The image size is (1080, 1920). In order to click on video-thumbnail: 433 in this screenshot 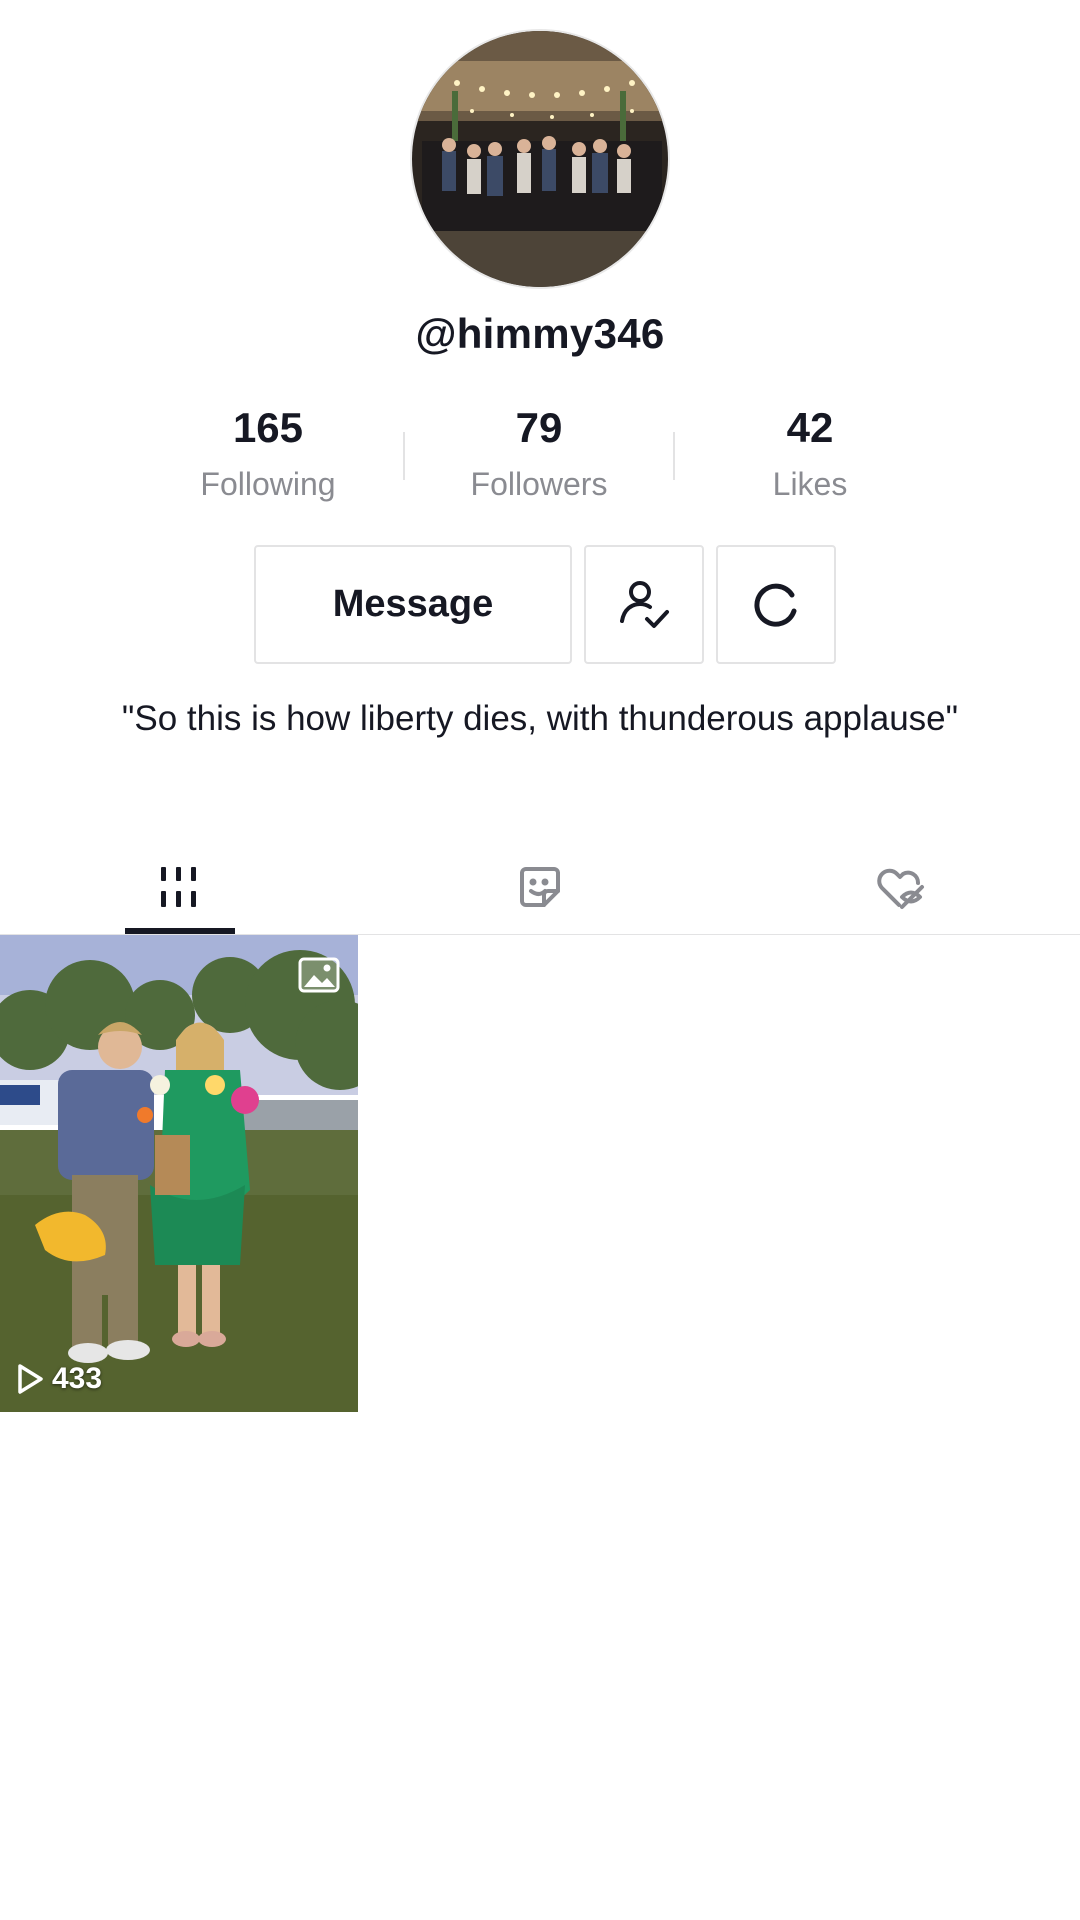, I will do `click(179, 1173)`.